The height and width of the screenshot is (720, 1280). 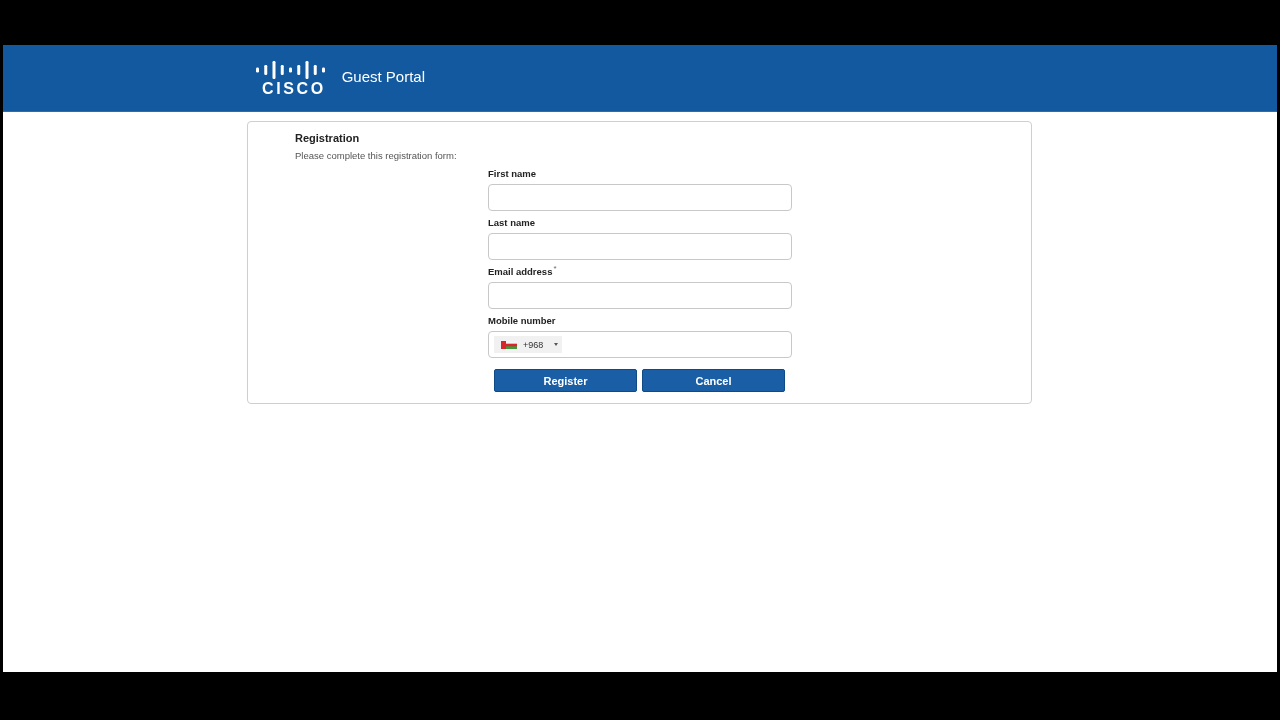 What do you see at coordinates (290, 70) in the screenshot?
I see `logo-bars-icon` at bounding box center [290, 70].